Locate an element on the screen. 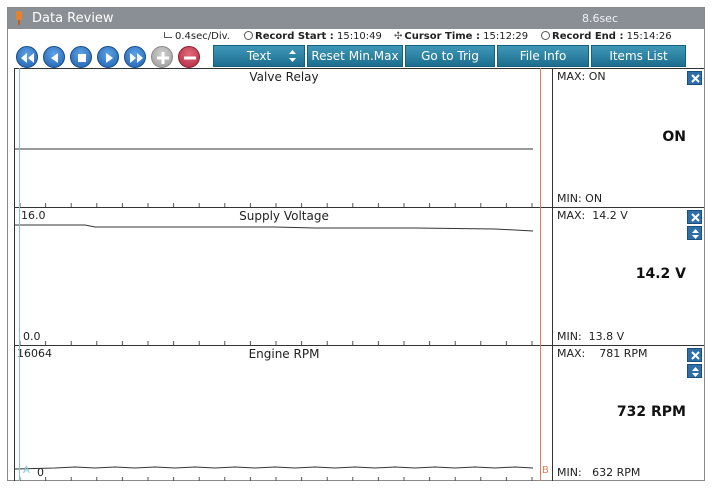 Image resolution: width=712 pixels, height=488 pixels. record-end-info: Record End : 15:14:26 is located at coordinates (606, 36).